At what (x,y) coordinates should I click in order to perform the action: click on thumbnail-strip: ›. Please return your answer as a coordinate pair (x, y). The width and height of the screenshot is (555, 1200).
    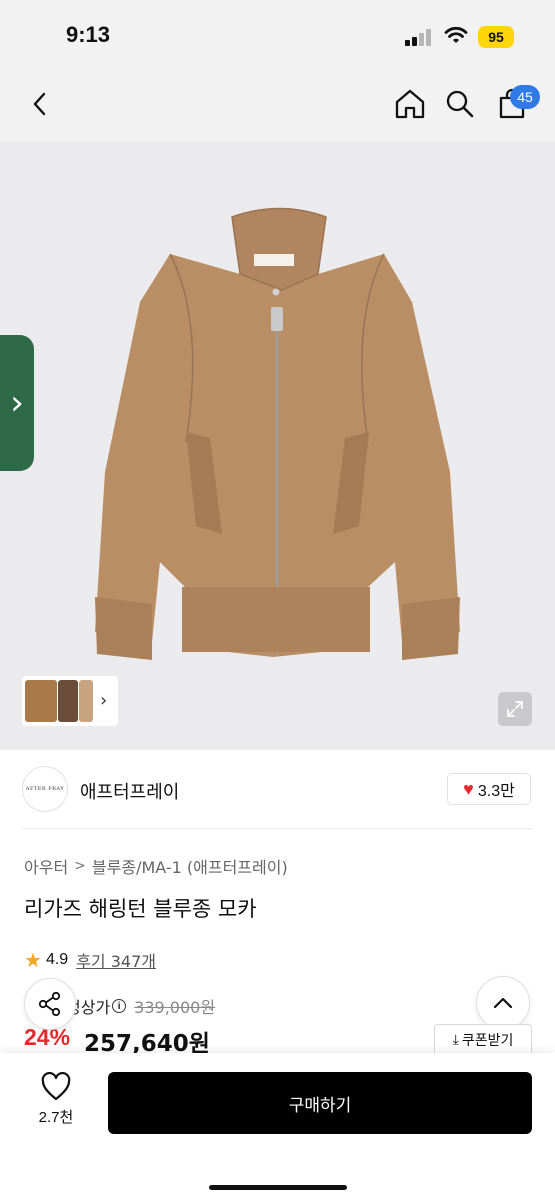
    Looking at the image, I should click on (70, 701).